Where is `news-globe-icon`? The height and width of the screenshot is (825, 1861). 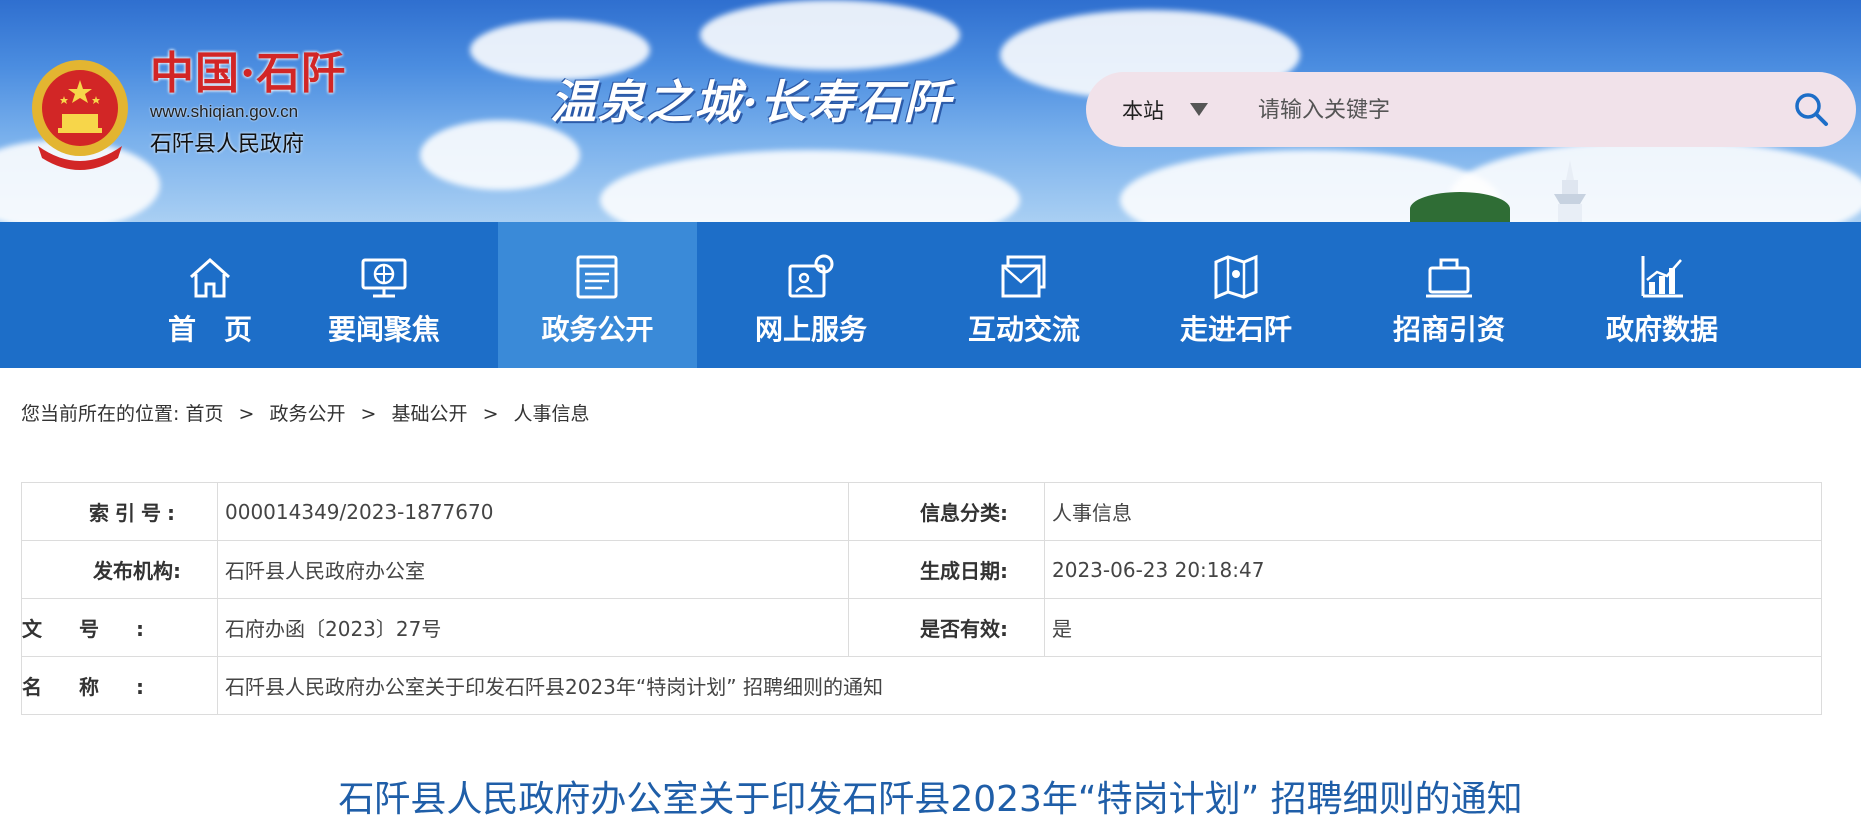 news-globe-icon is located at coordinates (384, 278).